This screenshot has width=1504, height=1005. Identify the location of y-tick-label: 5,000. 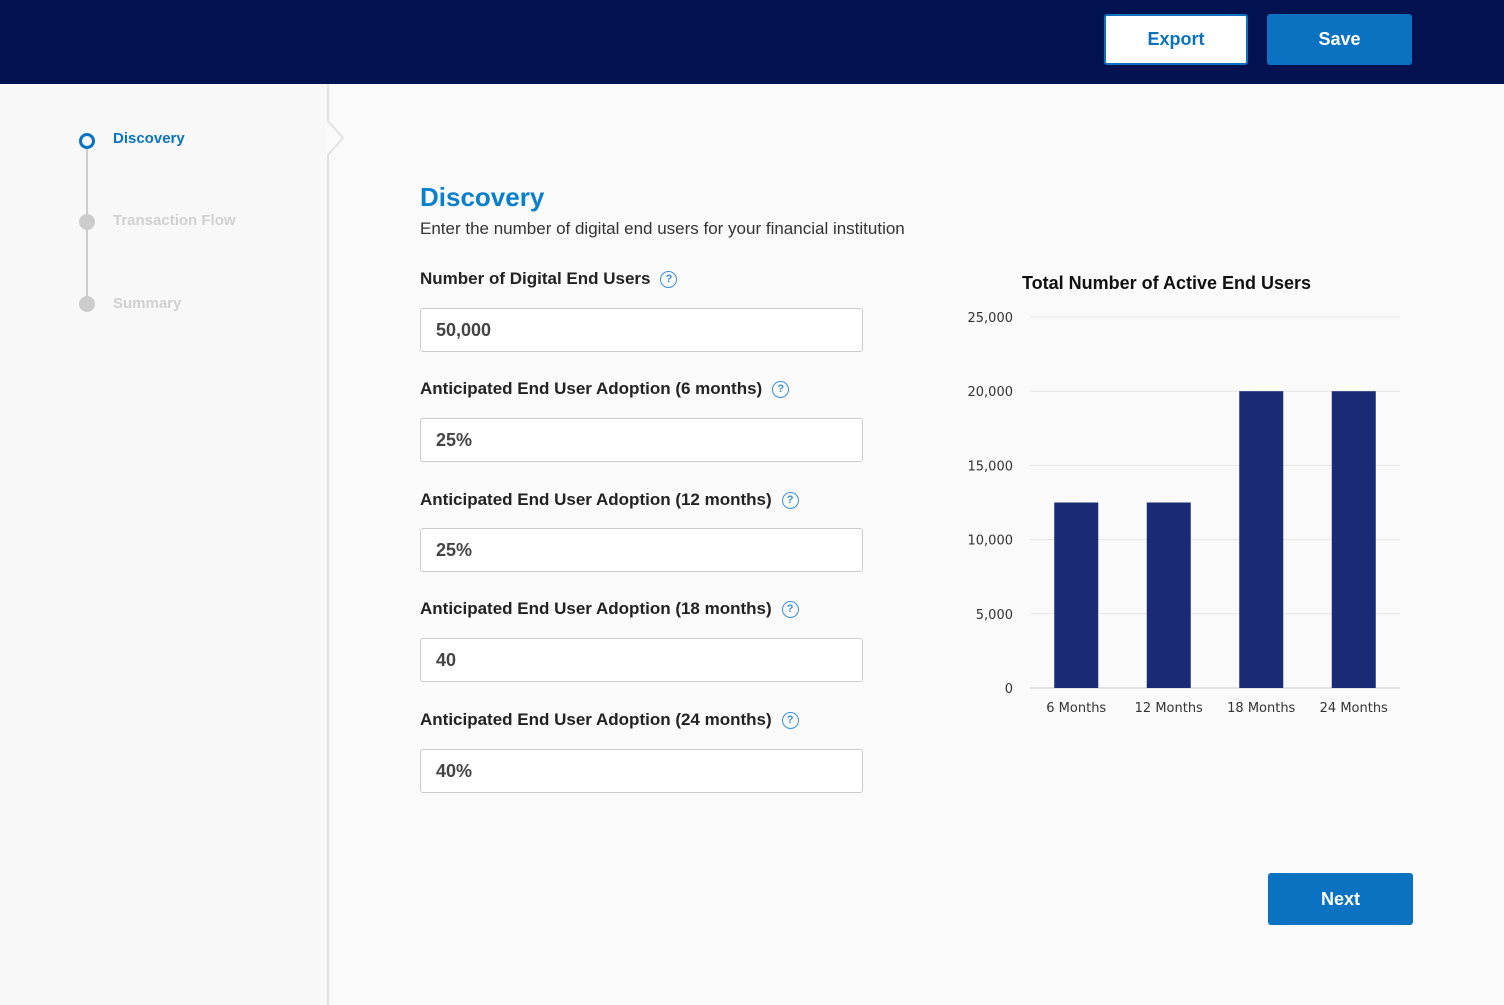
(994, 615).